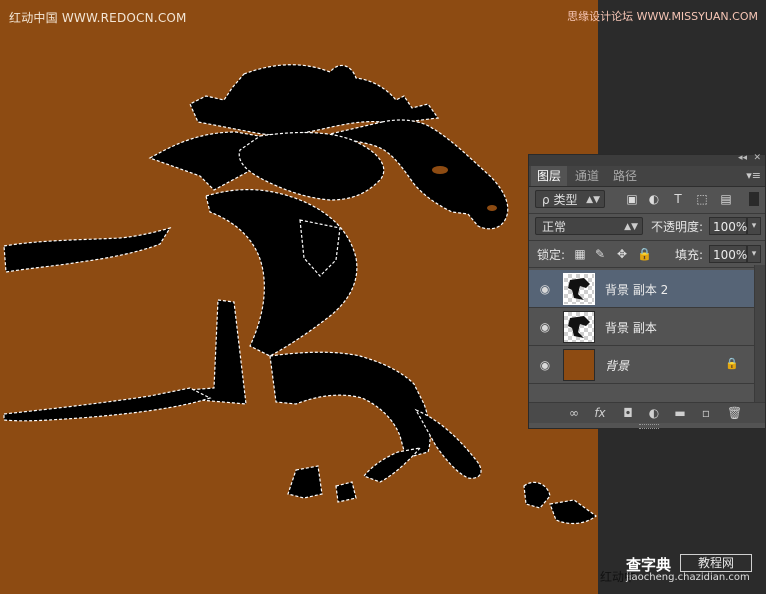 This screenshot has width=766, height=594. I want to click on delete-layer-icon: 🗑, so click(734, 413).